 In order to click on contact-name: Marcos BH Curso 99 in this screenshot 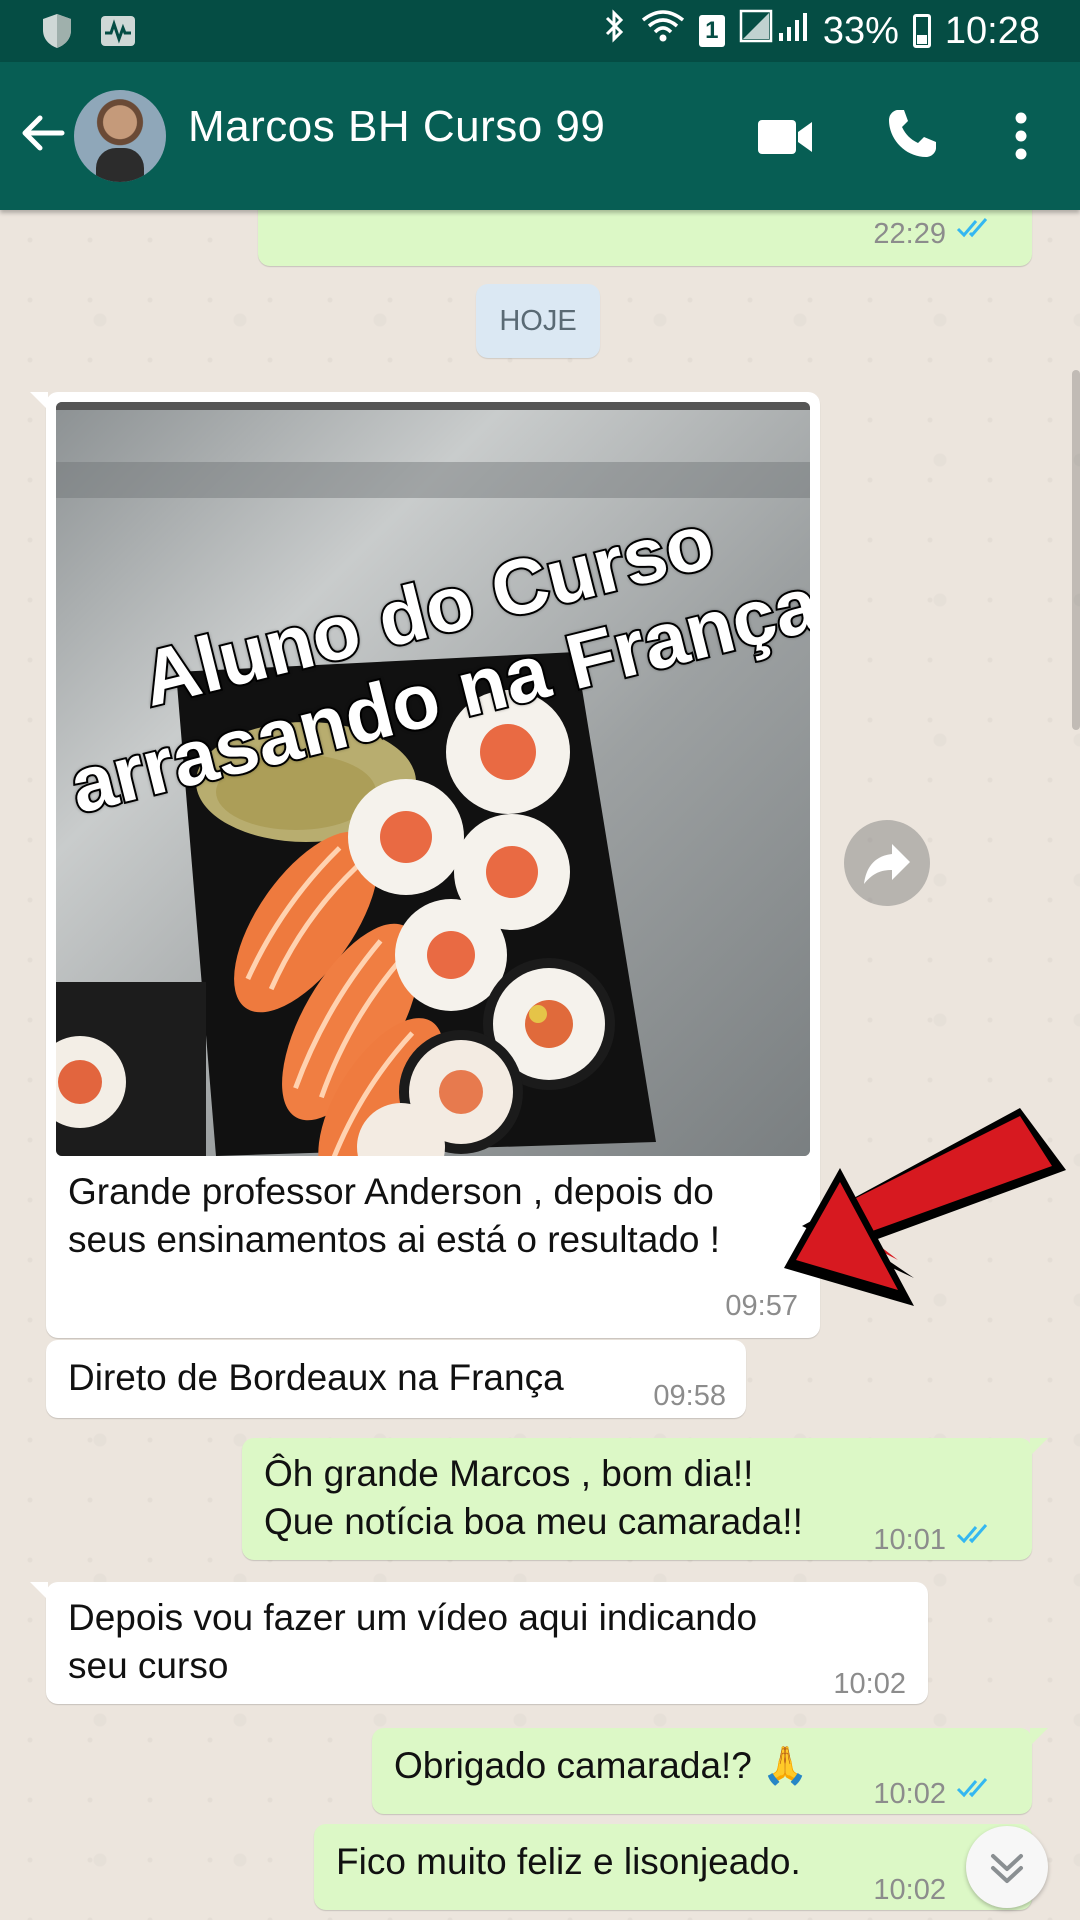, I will do `click(396, 127)`.